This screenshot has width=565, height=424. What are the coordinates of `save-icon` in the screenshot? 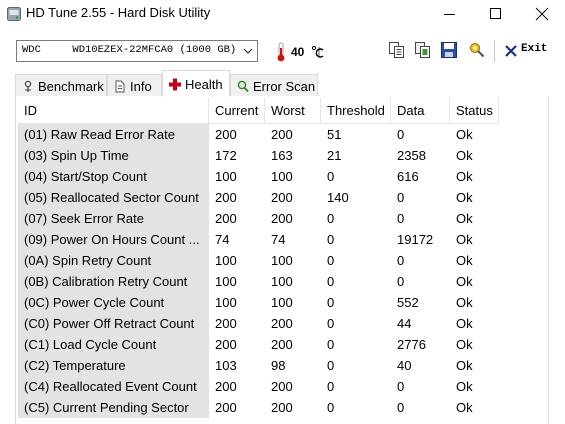 It's located at (449, 50).